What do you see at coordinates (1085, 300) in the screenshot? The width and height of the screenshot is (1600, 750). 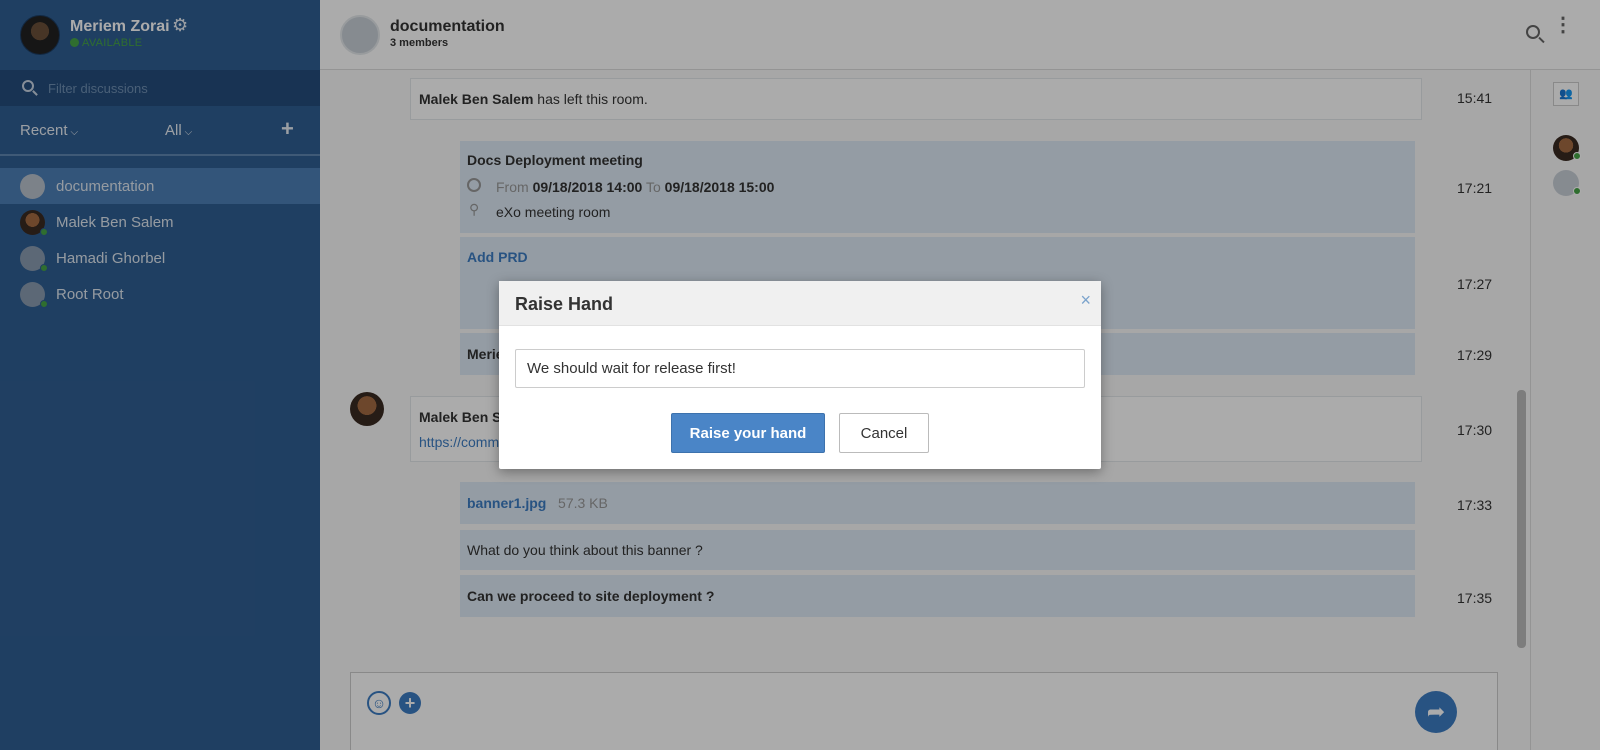 I see `close-icon: ×` at bounding box center [1085, 300].